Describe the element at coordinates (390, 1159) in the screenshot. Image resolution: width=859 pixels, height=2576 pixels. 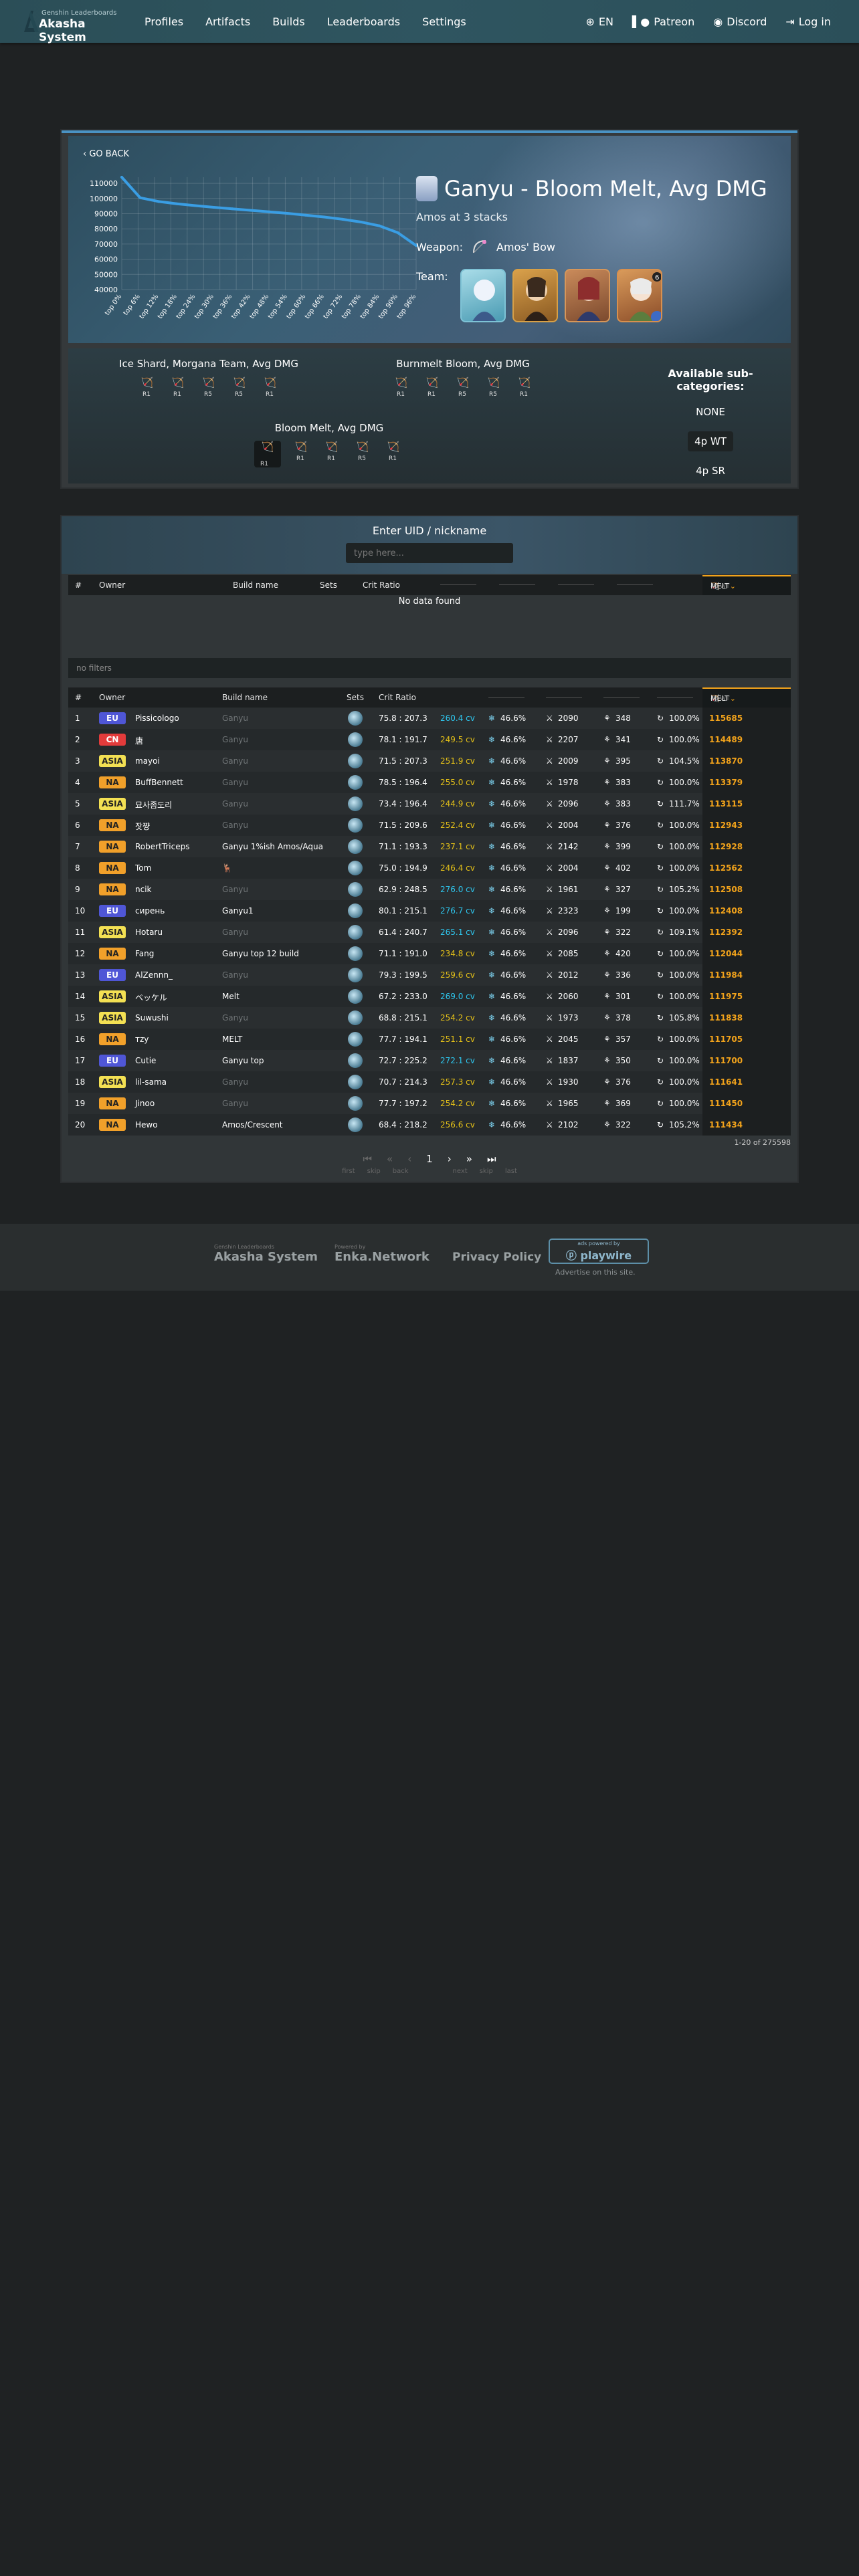
I see `skip-back-icon: «` at that location.